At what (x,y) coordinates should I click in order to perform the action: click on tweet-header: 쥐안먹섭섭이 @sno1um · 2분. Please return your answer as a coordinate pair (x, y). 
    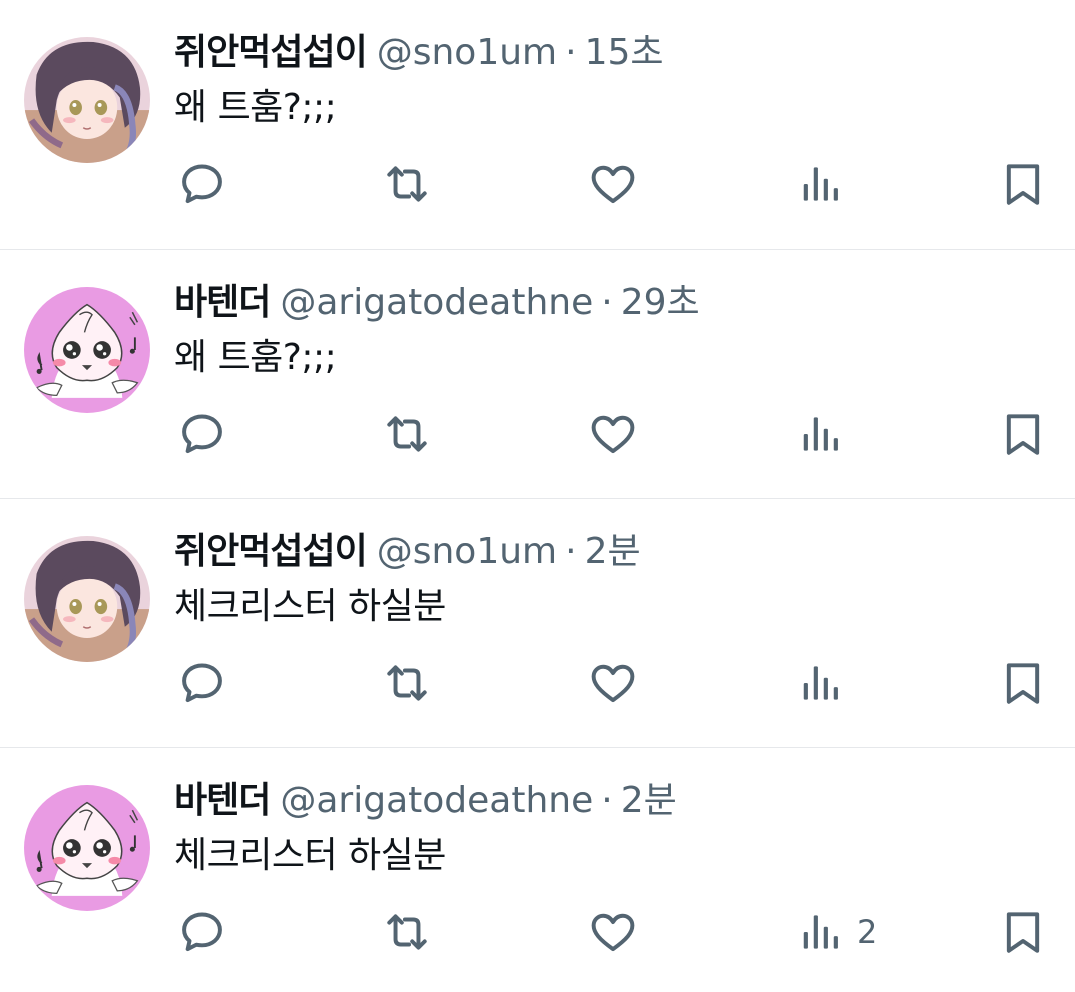
    Looking at the image, I should click on (407, 552).